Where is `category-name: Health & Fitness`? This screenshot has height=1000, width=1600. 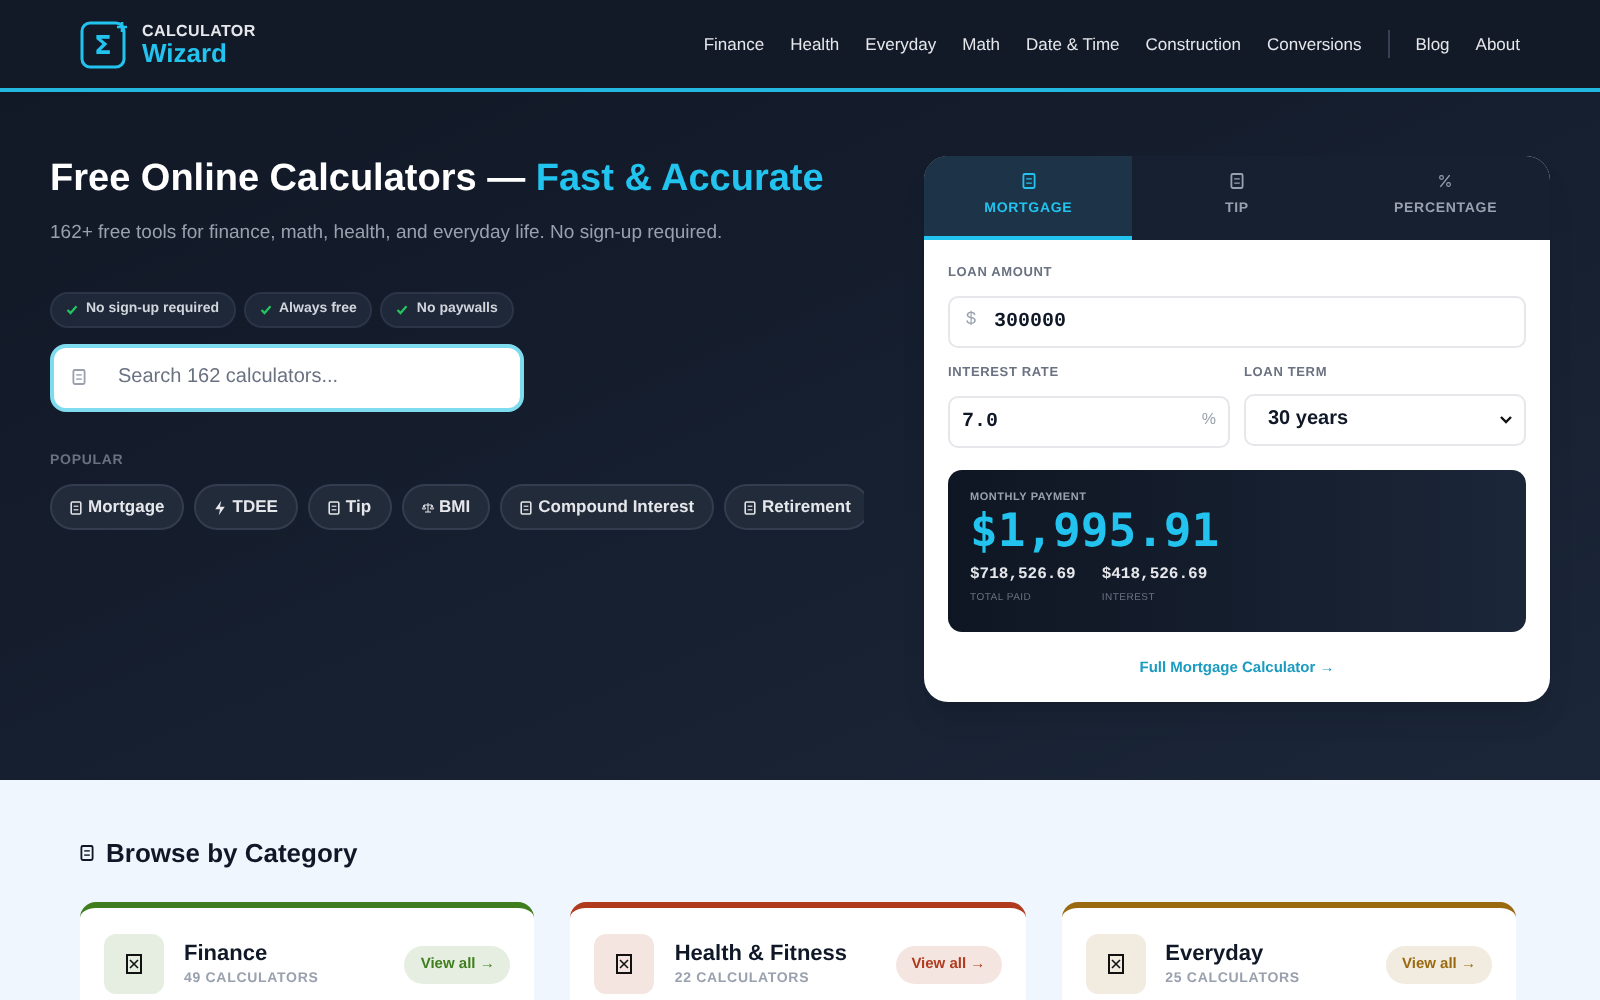 category-name: Health & Fitness is located at coordinates (762, 954).